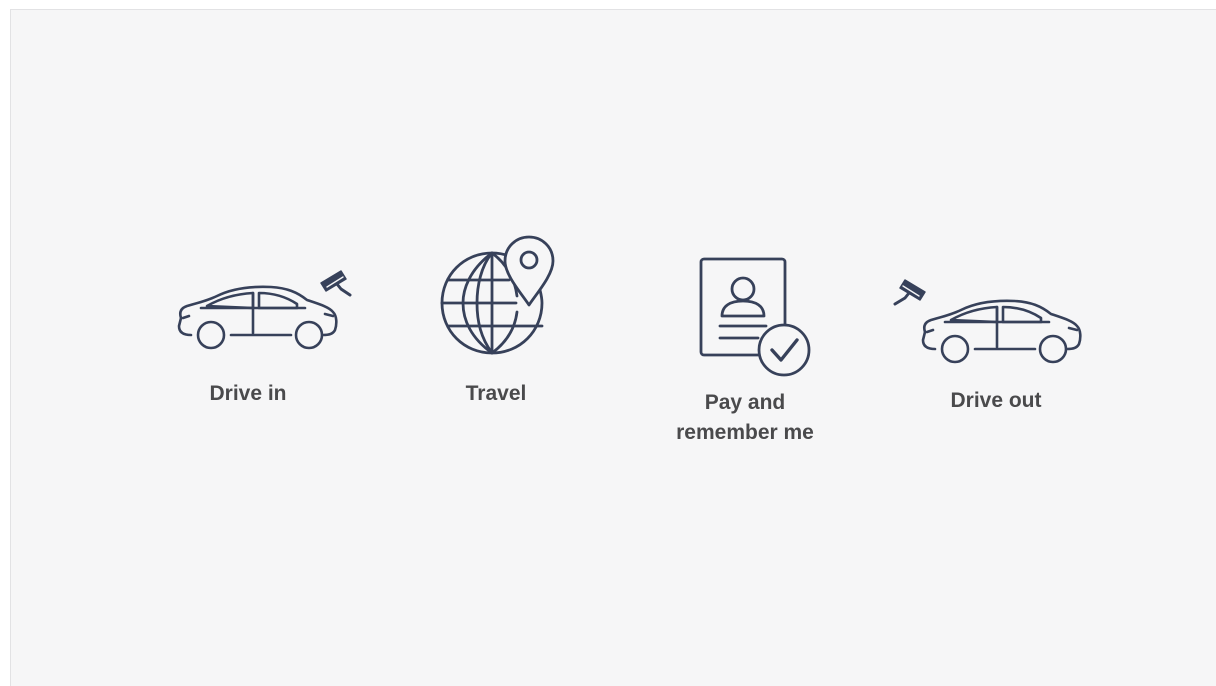 The width and height of the screenshot is (1216, 686). What do you see at coordinates (784, 350) in the screenshot?
I see `checkmark-badge-icon` at bounding box center [784, 350].